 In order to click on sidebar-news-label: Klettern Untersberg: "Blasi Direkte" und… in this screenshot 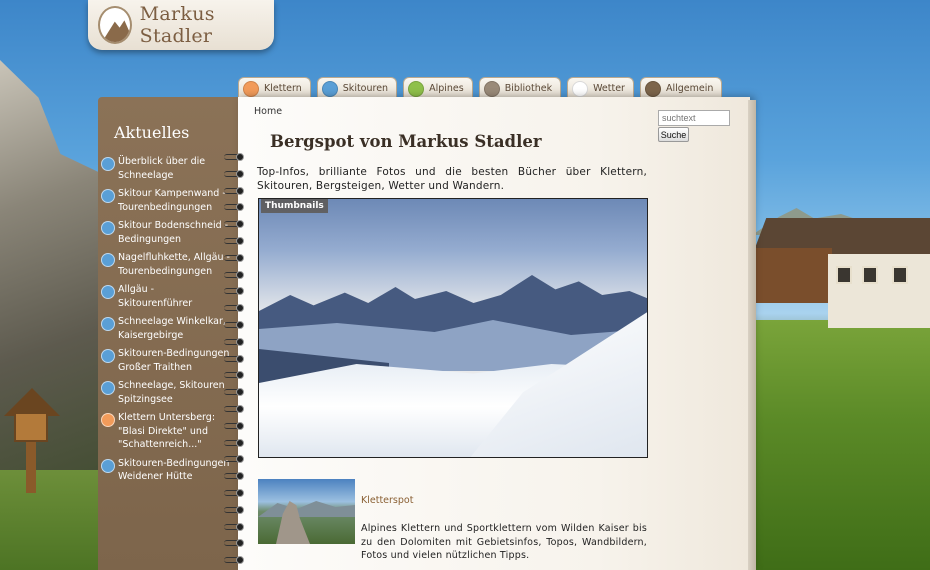, I will do `click(167, 431)`.